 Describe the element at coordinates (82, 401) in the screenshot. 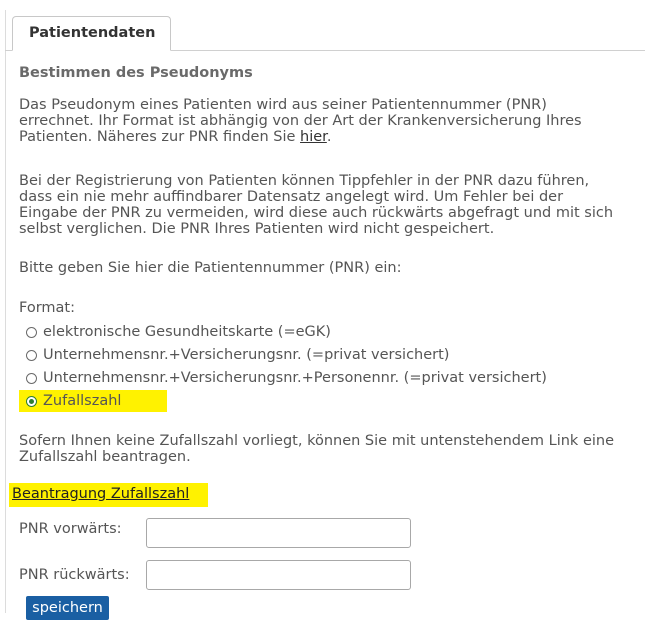

I see `radio-label: Zufallszahl` at that location.